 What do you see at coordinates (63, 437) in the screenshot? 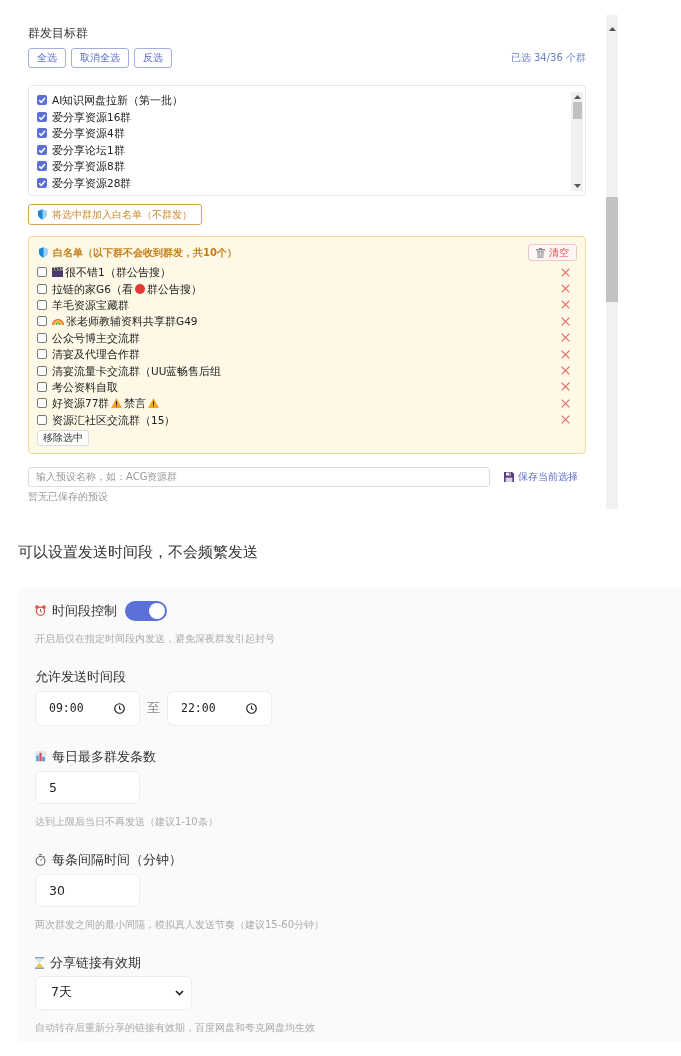
I see `remove-selected-button: 移除选中` at bounding box center [63, 437].